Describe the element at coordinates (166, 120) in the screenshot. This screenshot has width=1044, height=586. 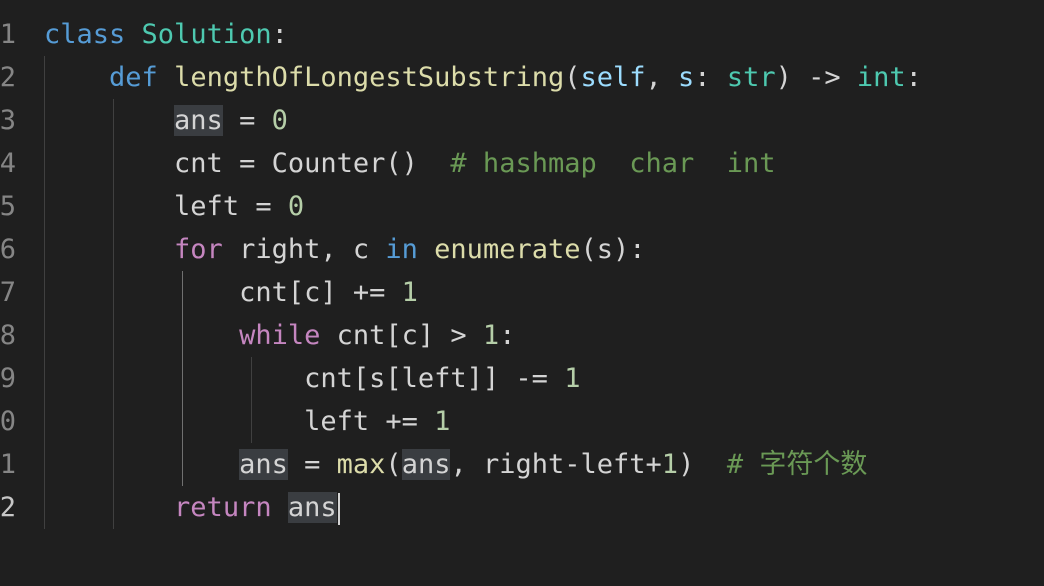
I see `code-text: ans = 0` at that location.